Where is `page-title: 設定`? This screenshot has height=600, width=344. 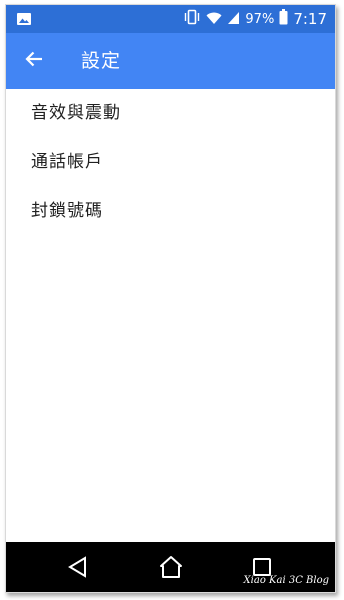
page-title: 設定 is located at coordinates (101, 61).